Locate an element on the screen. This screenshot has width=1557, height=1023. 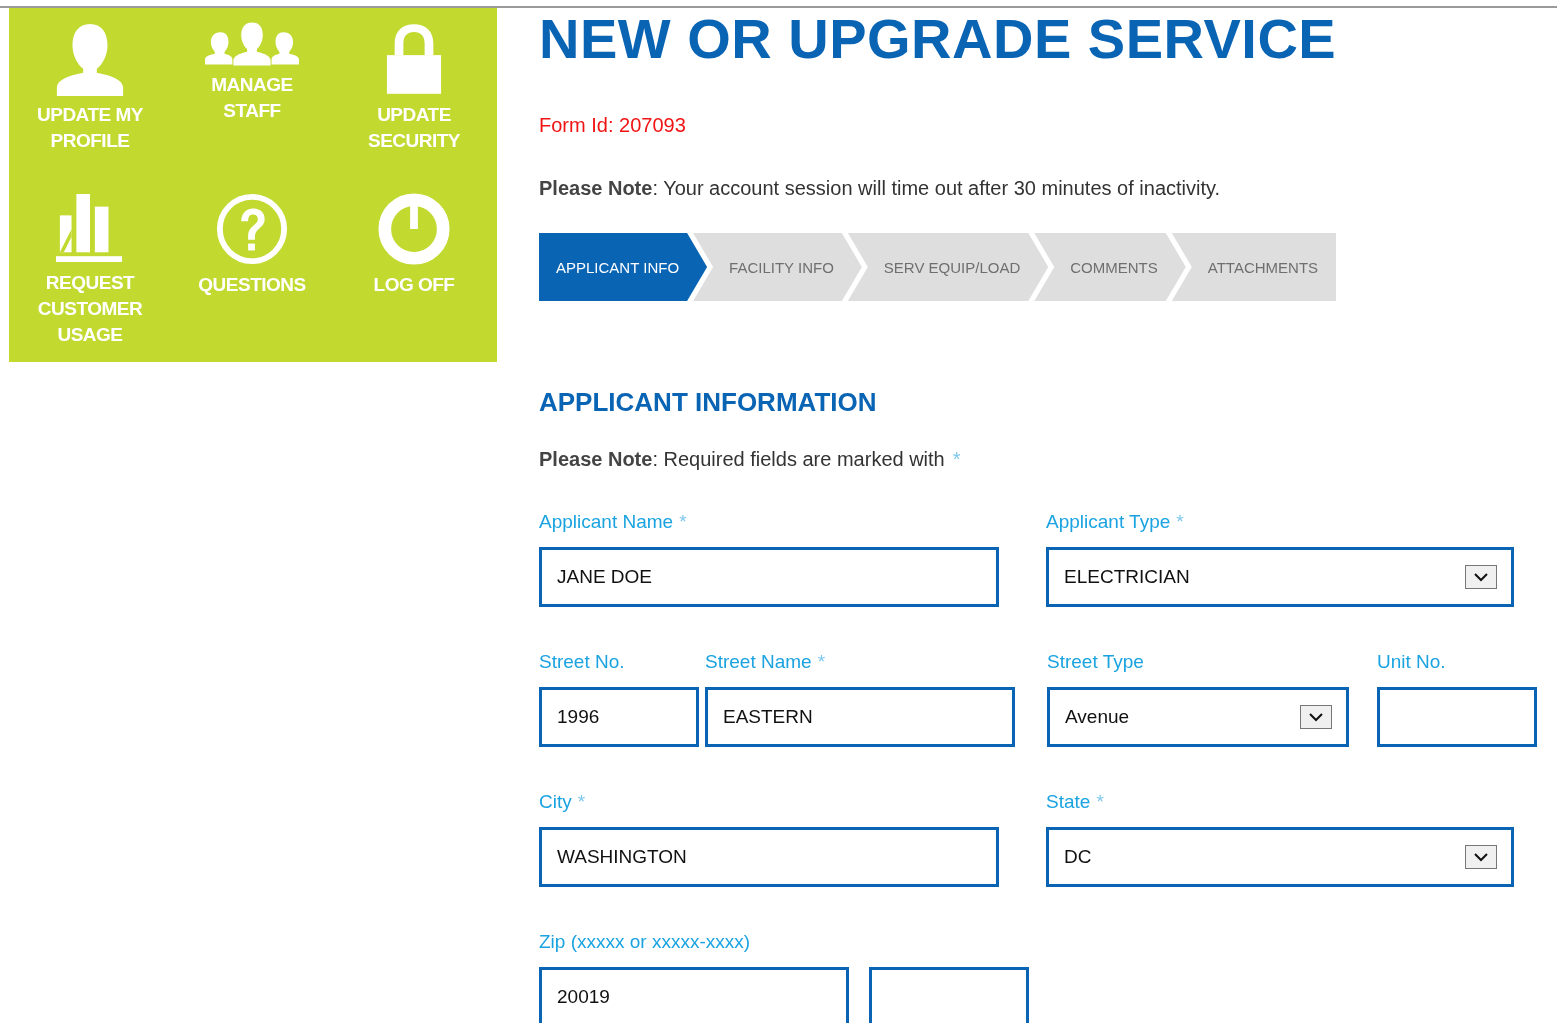
tile-label: QUESTIONS is located at coordinates (252, 285).